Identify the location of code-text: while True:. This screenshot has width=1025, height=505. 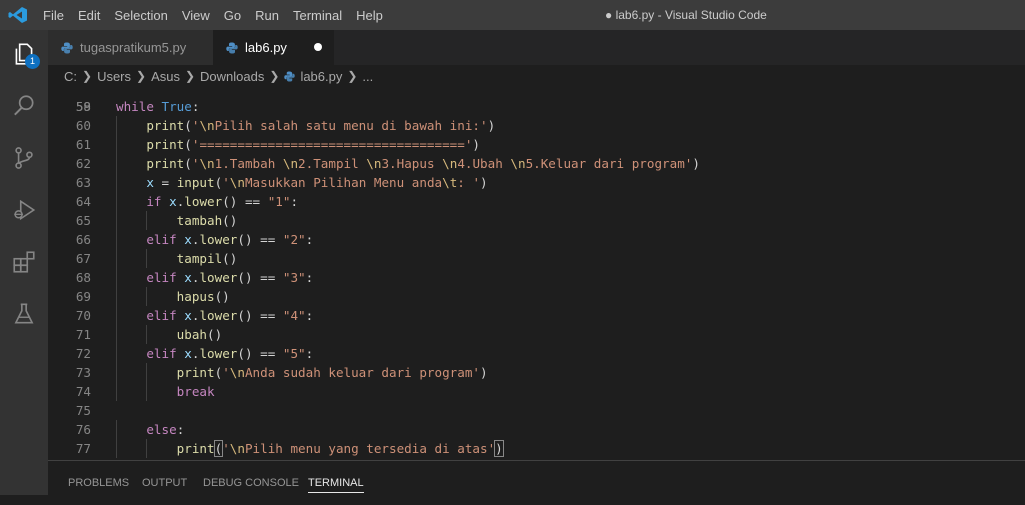
(158, 106).